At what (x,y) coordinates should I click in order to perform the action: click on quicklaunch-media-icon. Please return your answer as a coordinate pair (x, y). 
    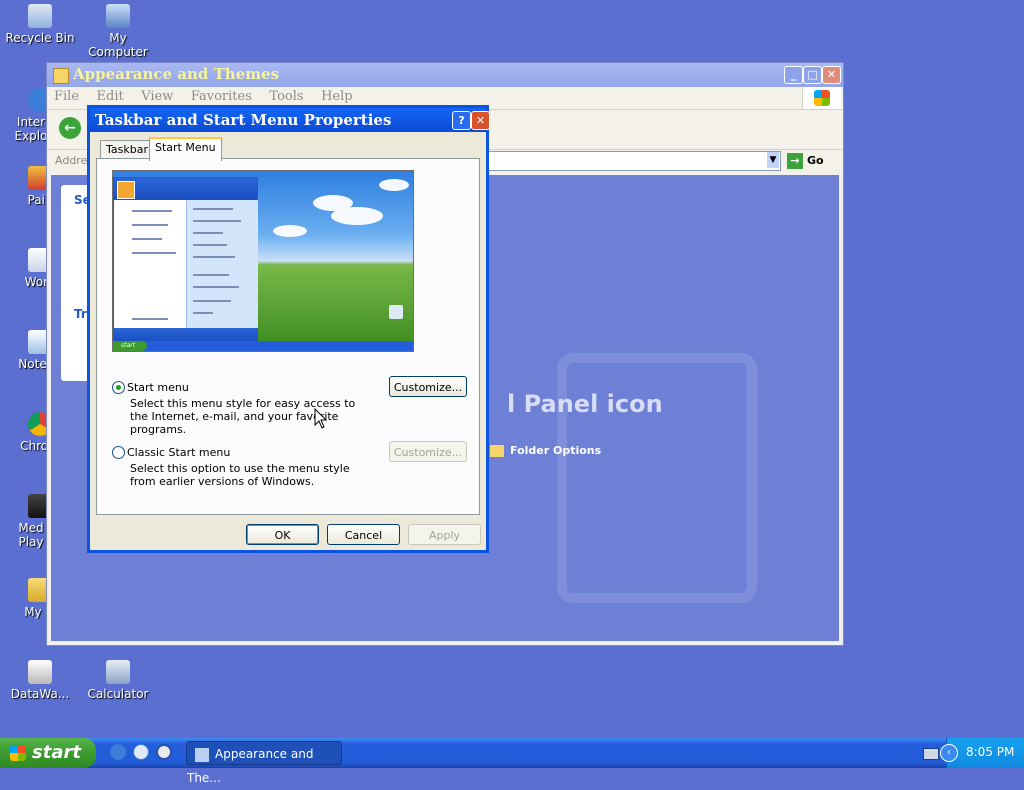
    Looking at the image, I should click on (164, 752).